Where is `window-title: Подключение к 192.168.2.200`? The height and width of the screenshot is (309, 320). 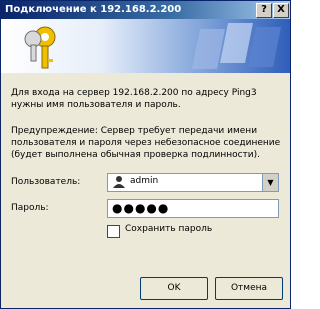
window-title: Подключение к 192.168.2.200 is located at coordinates (93, 9).